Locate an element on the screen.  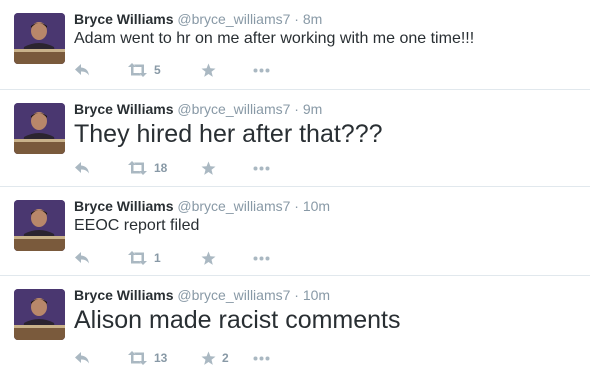
timestamp: 8m is located at coordinates (312, 19).